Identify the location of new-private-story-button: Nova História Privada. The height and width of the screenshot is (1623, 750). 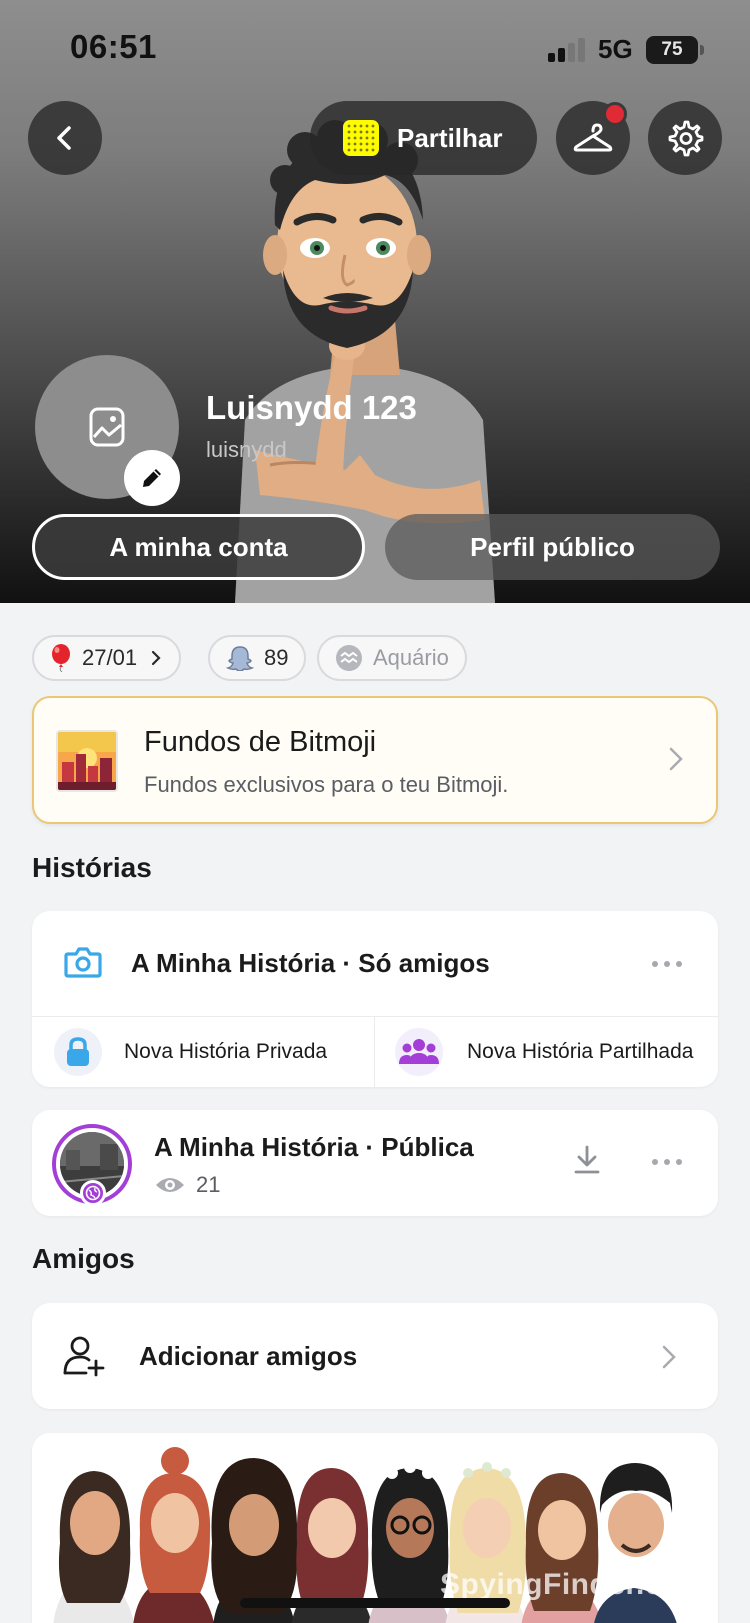
(203, 1052).